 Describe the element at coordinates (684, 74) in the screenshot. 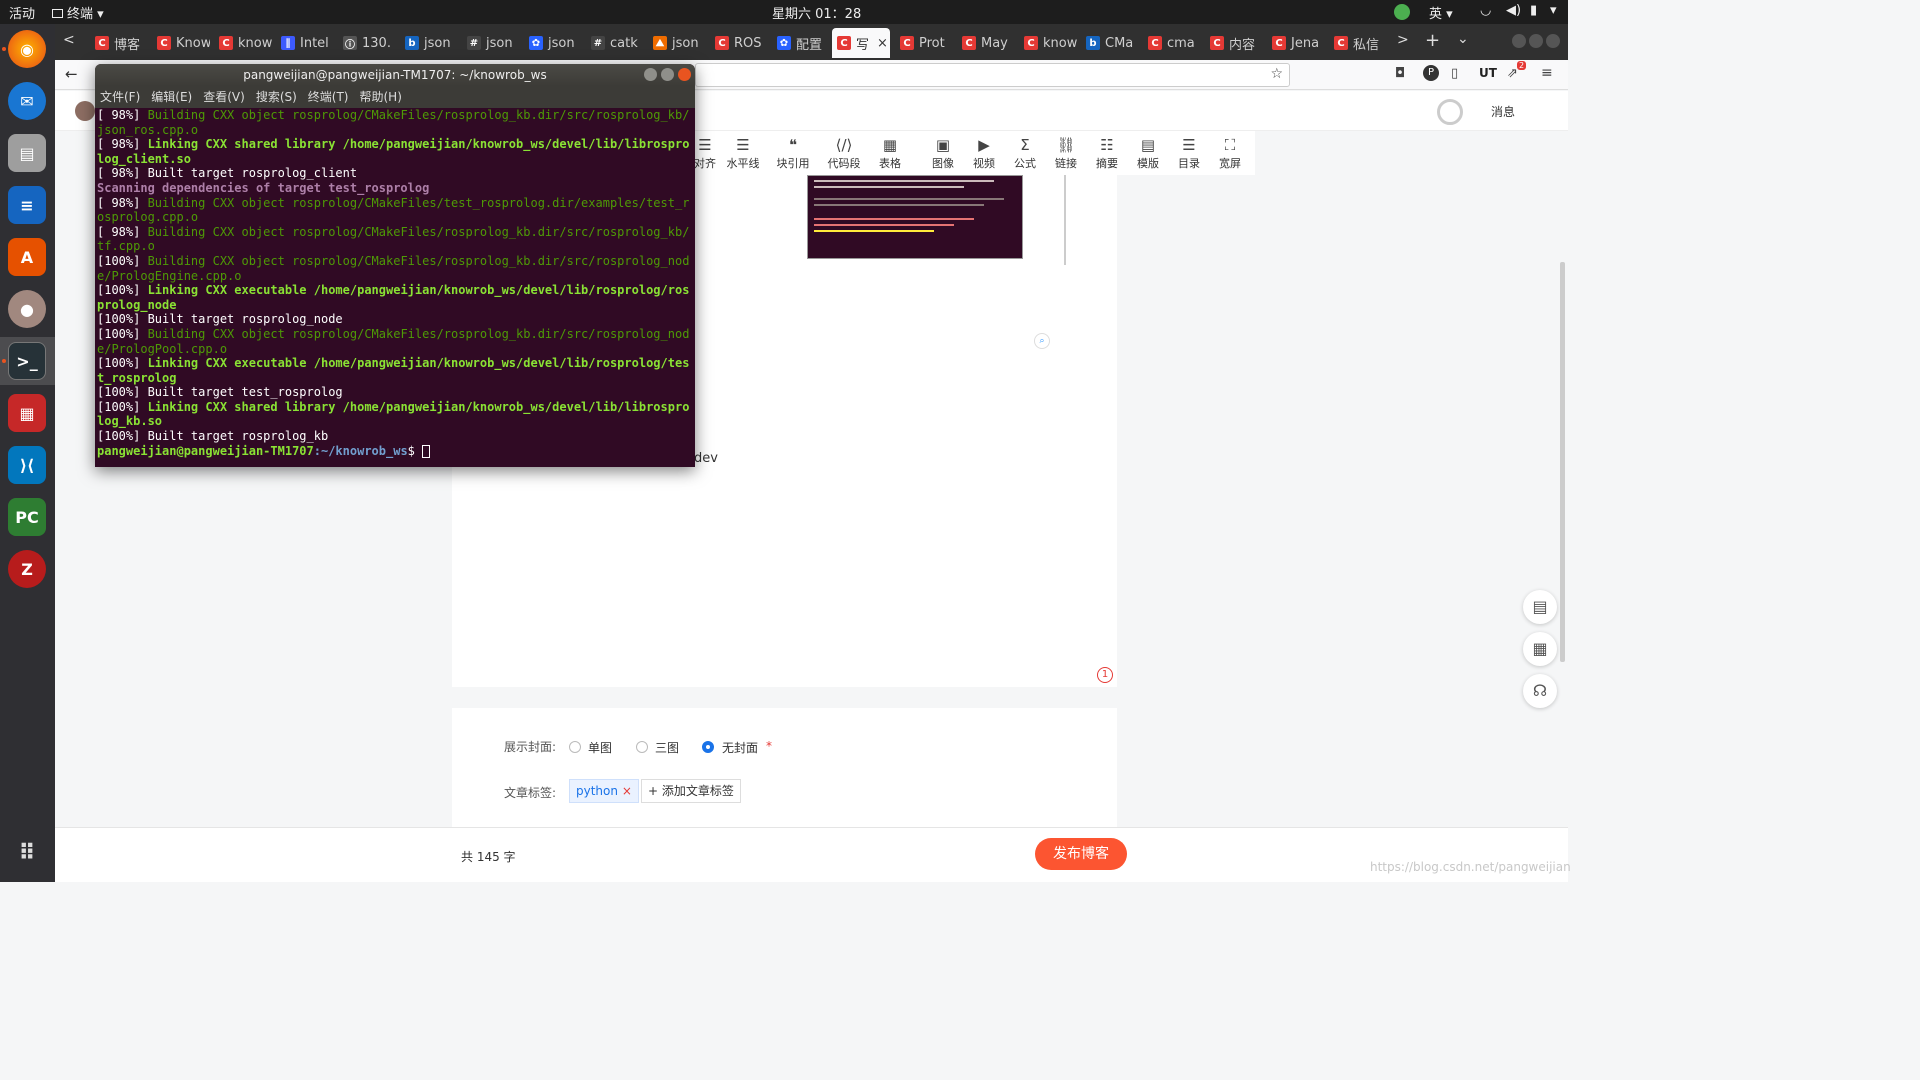

I see `terminal-close-button` at that location.